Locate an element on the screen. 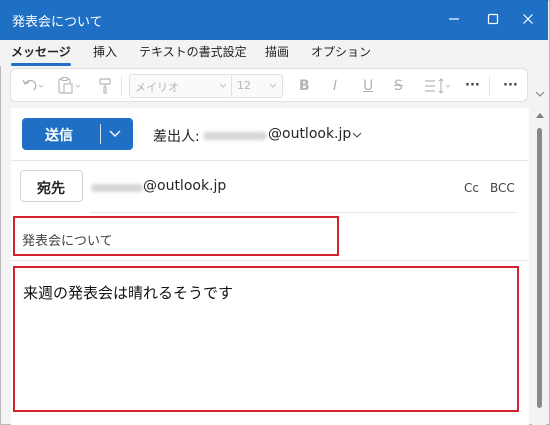 Image resolution: width=550 pixels, height=425 pixels. font-name-value: メイリオ is located at coordinates (157, 87).